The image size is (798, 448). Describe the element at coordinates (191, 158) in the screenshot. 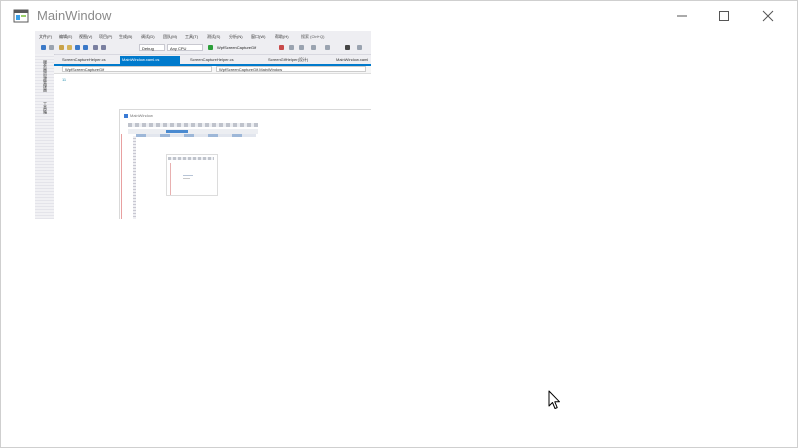

I see `nested-inner-toolbar` at that location.